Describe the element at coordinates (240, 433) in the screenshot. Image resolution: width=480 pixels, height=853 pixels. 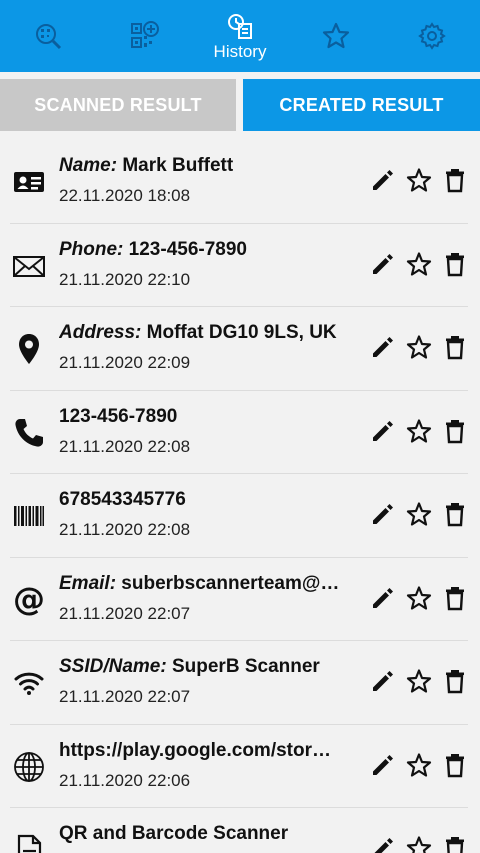
I see `history-row: 123-456-7890 21.11.2020 22:08` at that location.